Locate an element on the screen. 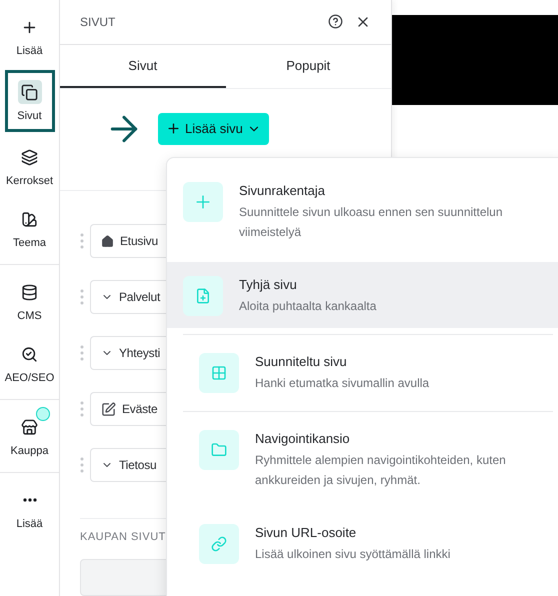  add-page-button: Lisää sivu is located at coordinates (213, 128).